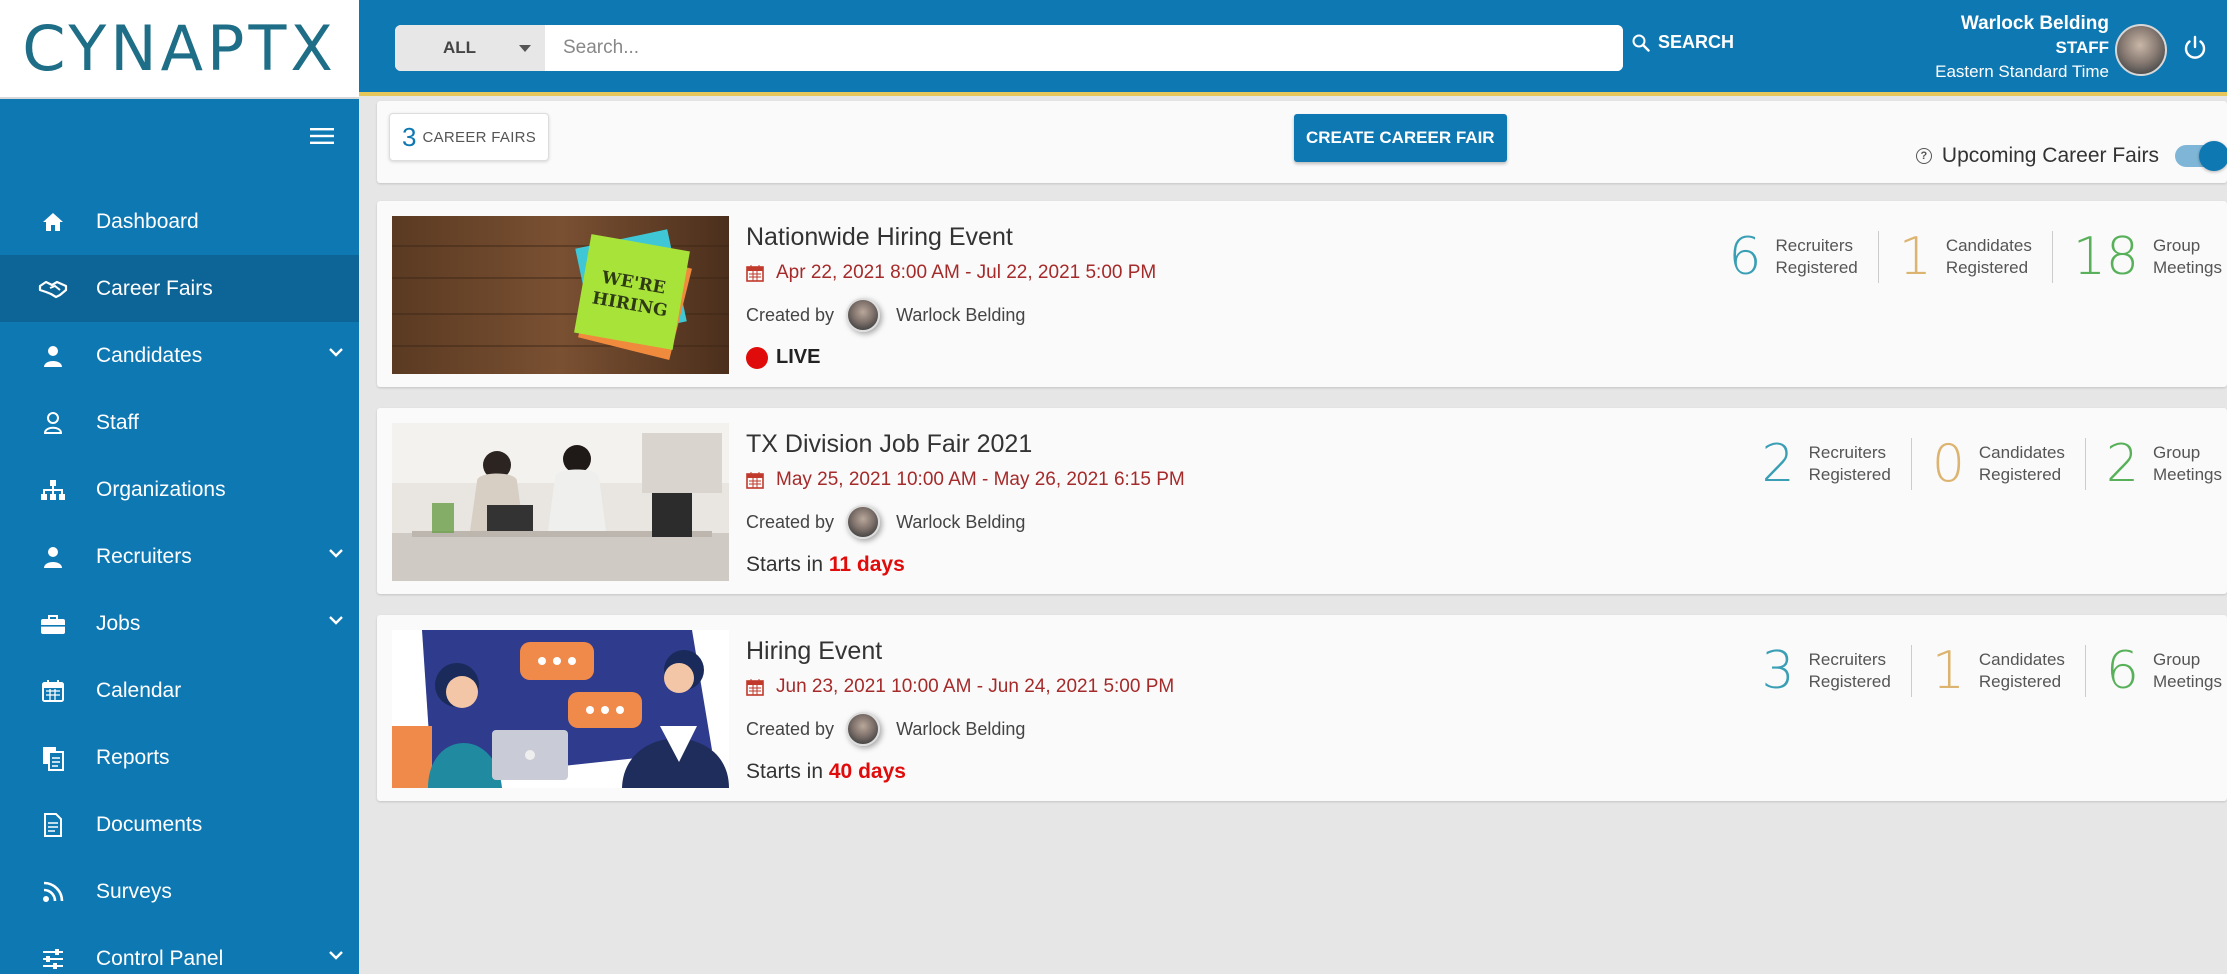 The width and height of the screenshot is (2227, 974). What do you see at coordinates (322, 136) in the screenshot?
I see `hamburger-menu-icon` at bounding box center [322, 136].